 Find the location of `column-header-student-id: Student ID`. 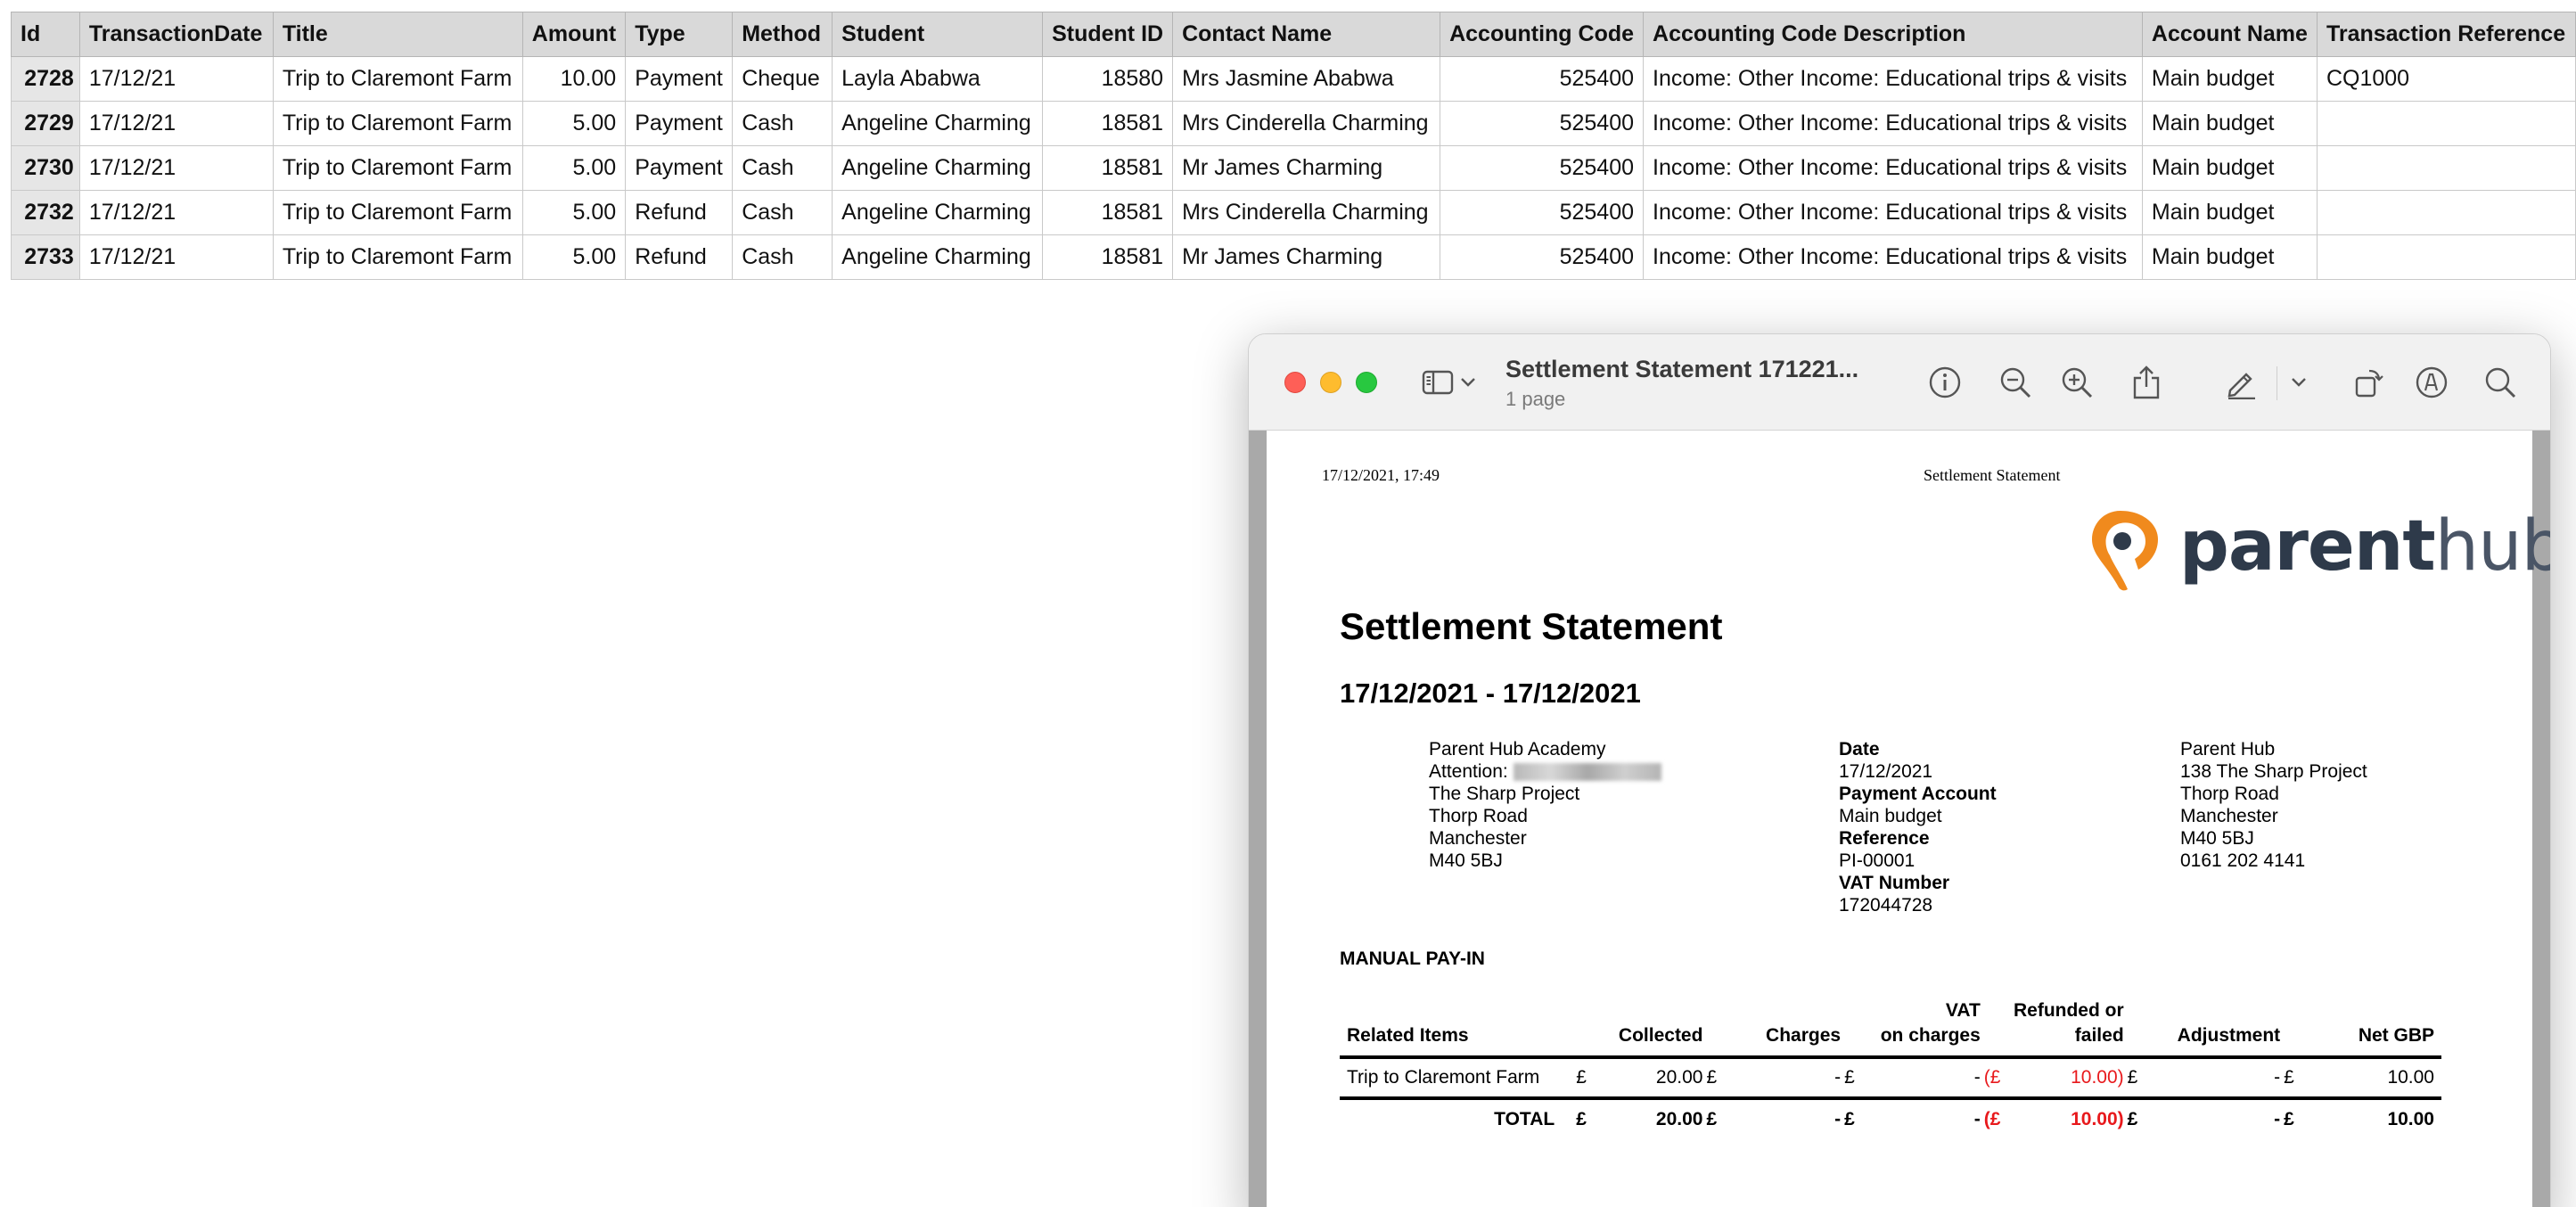

column-header-student-id: Student ID is located at coordinates (1108, 34).